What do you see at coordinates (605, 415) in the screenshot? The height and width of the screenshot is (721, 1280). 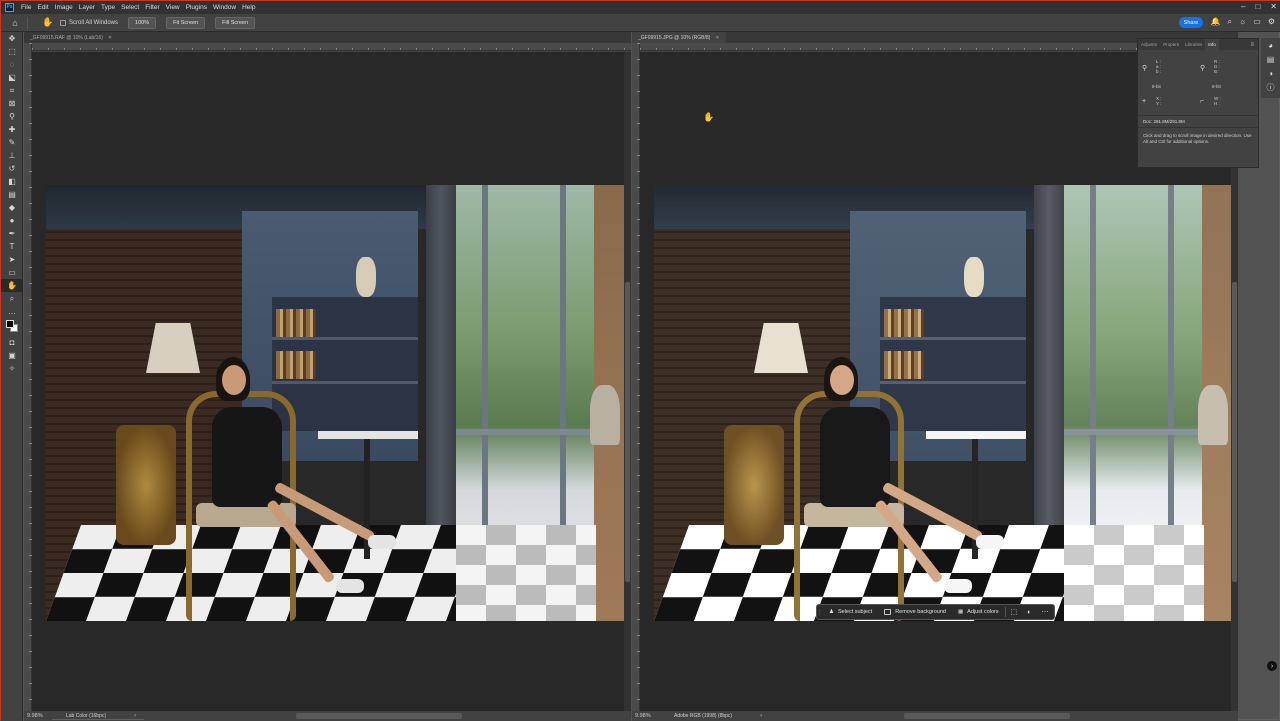 I see `photo-garden-statue` at bounding box center [605, 415].